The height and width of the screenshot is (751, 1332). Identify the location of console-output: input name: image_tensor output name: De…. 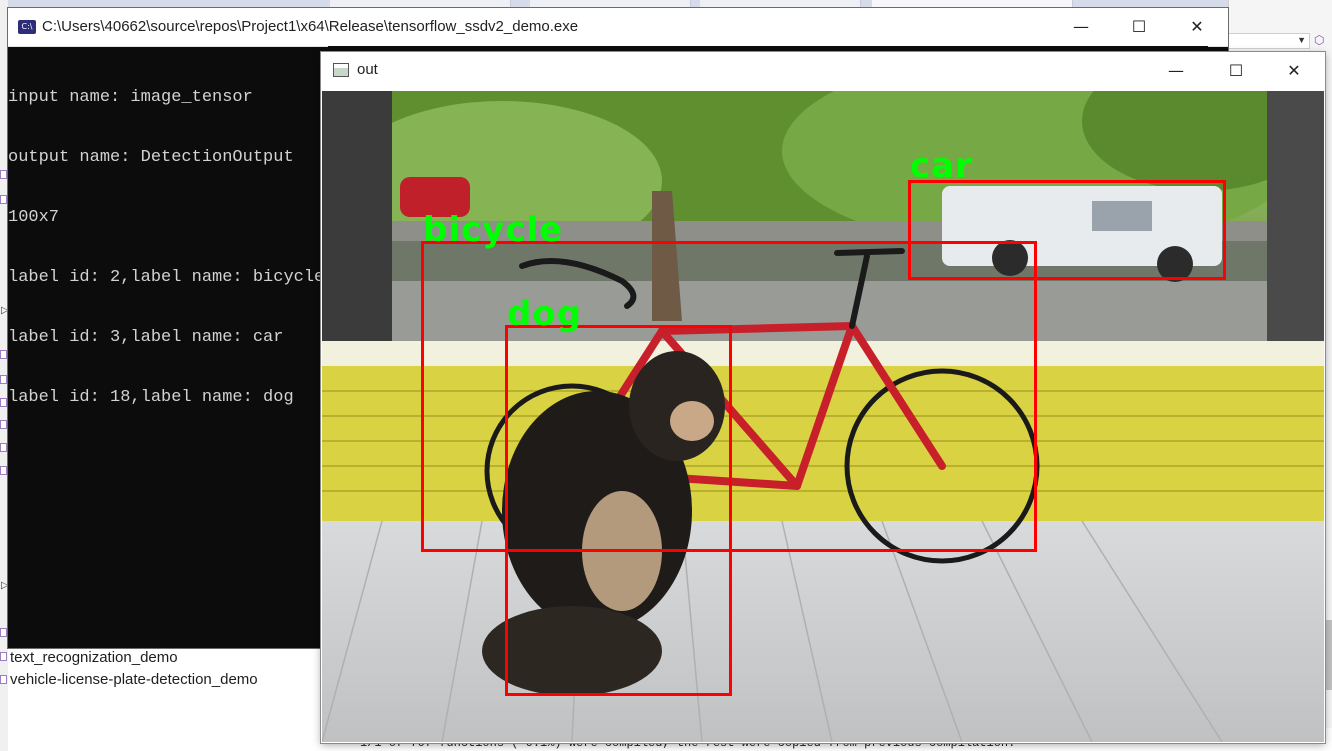
(166, 248).